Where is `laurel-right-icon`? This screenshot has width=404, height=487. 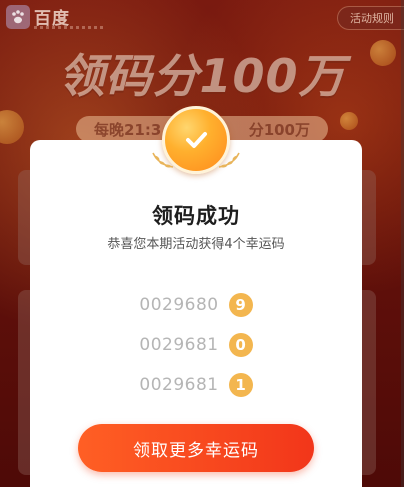 laurel-right-icon is located at coordinates (229, 160).